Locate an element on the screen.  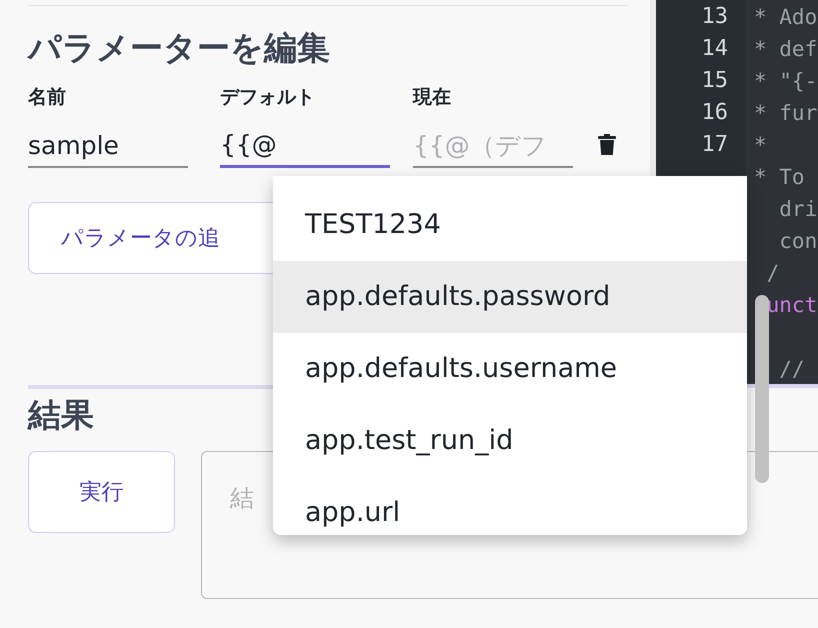
line-number: 16 is located at coordinates (714, 113).